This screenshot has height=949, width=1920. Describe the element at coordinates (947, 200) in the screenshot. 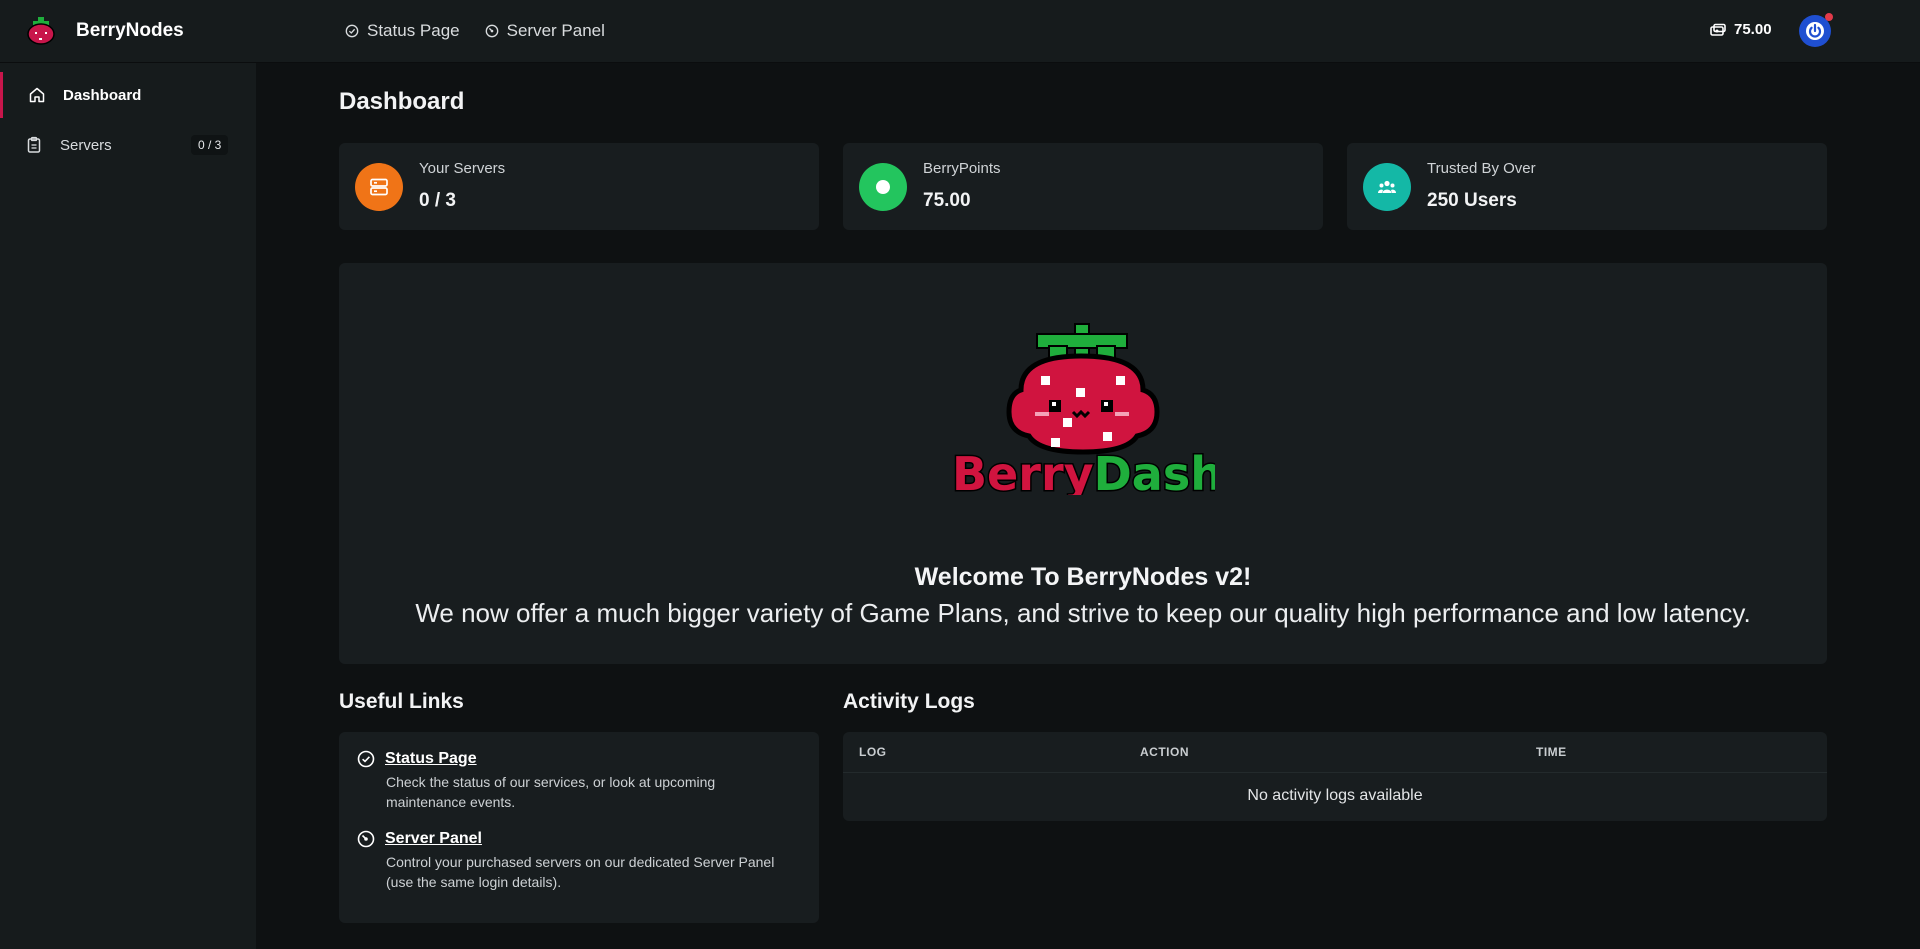

I see `stat-value: 75.00` at that location.